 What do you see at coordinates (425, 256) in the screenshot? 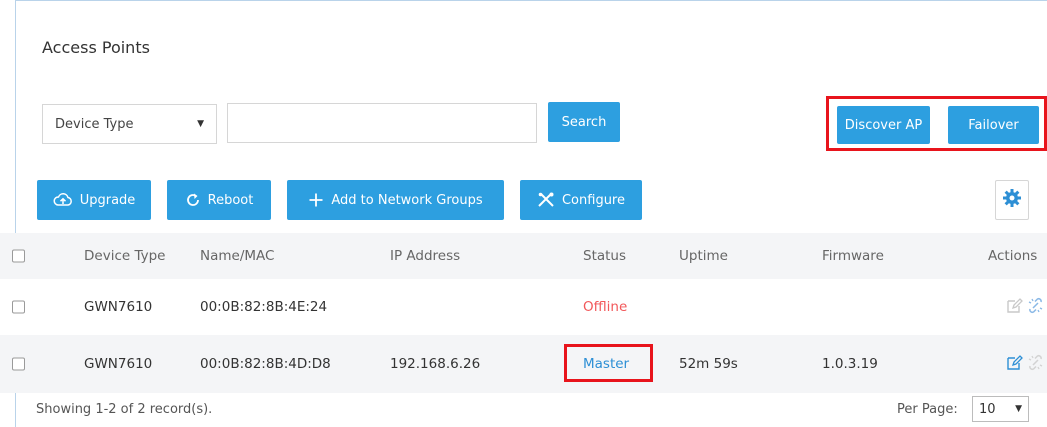
I see `header-ip-address: IP Address` at bounding box center [425, 256].